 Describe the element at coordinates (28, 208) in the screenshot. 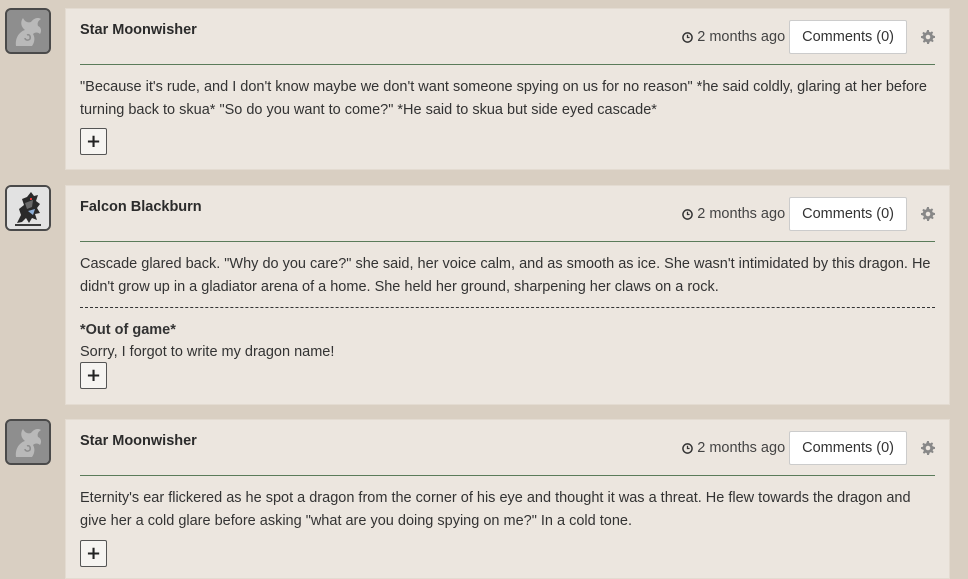

I see `dragon-pixel-avatar` at that location.